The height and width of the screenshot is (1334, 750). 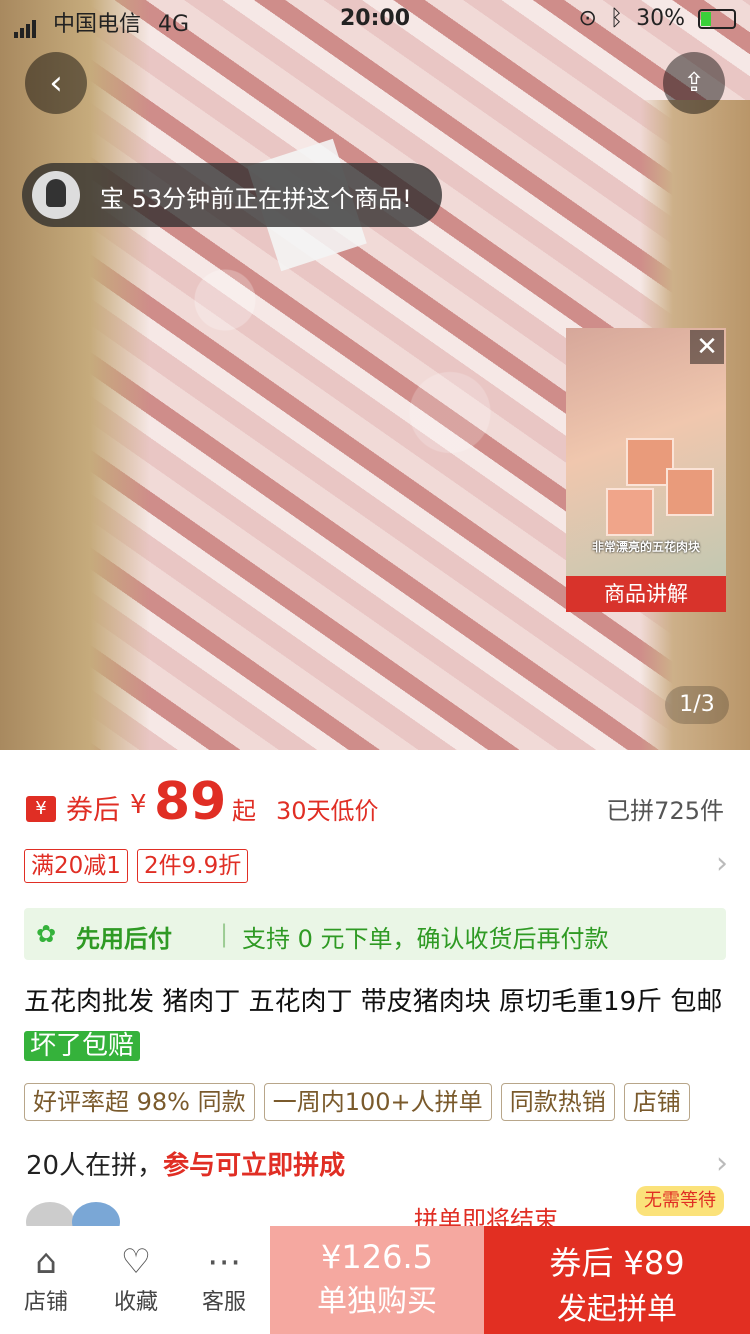 What do you see at coordinates (76, 866) in the screenshot?
I see `discount-tag: 满20减1` at bounding box center [76, 866].